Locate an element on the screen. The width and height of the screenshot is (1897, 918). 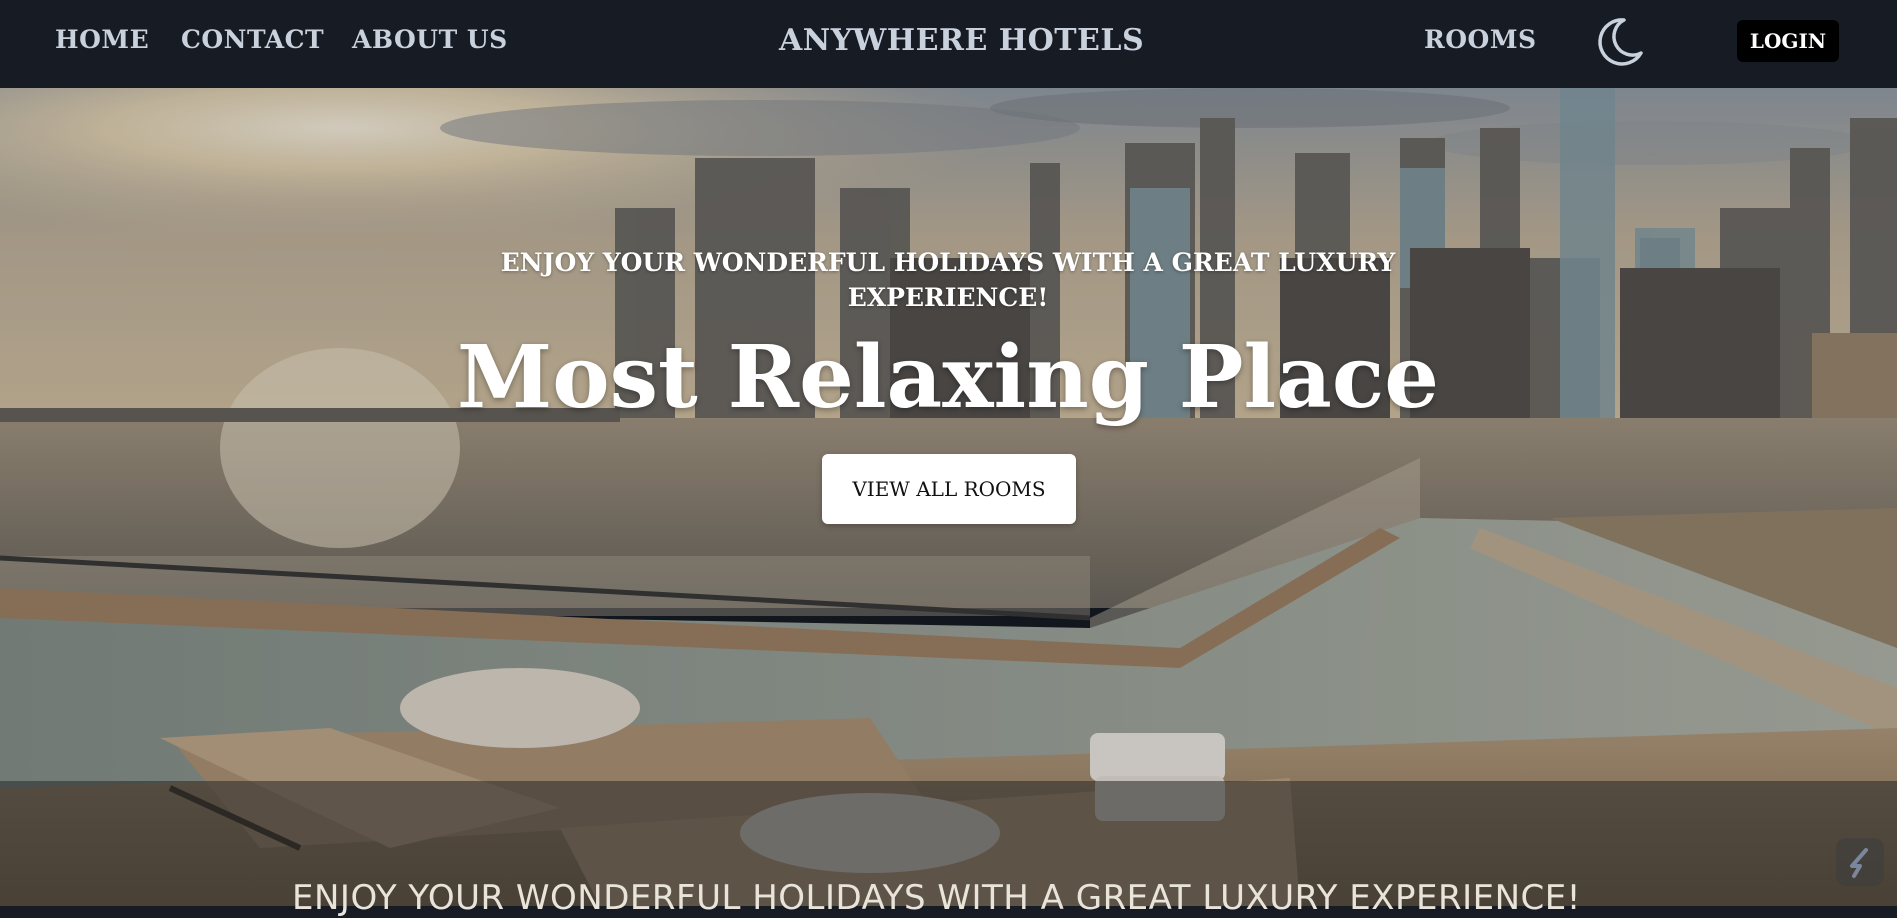
view-all-rooms-button: VIEW ALL ROOMS is located at coordinates (949, 489).